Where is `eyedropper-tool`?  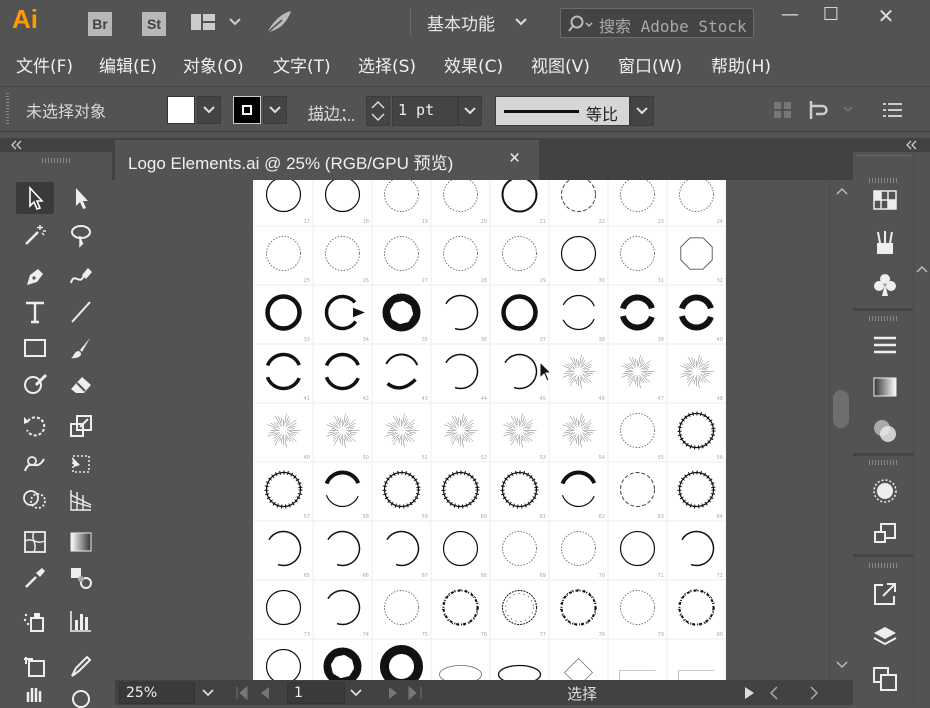 eyedropper-tool is located at coordinates (35, 578).